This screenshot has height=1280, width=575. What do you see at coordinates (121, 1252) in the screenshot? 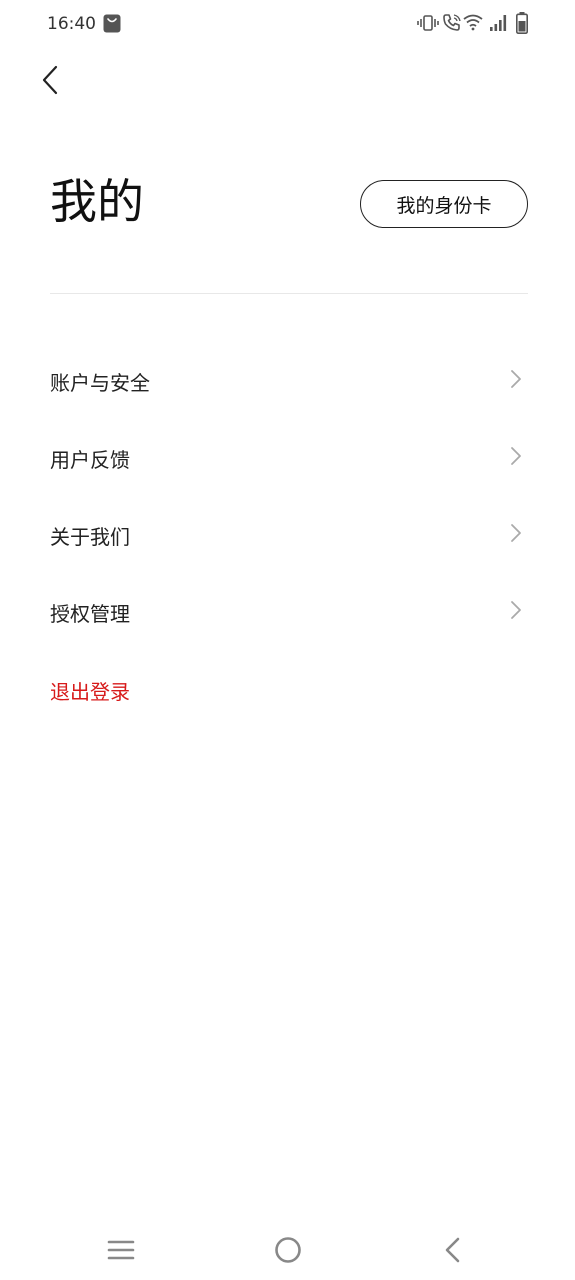
I see `menu-icon` at bounding box center [121, 1252].